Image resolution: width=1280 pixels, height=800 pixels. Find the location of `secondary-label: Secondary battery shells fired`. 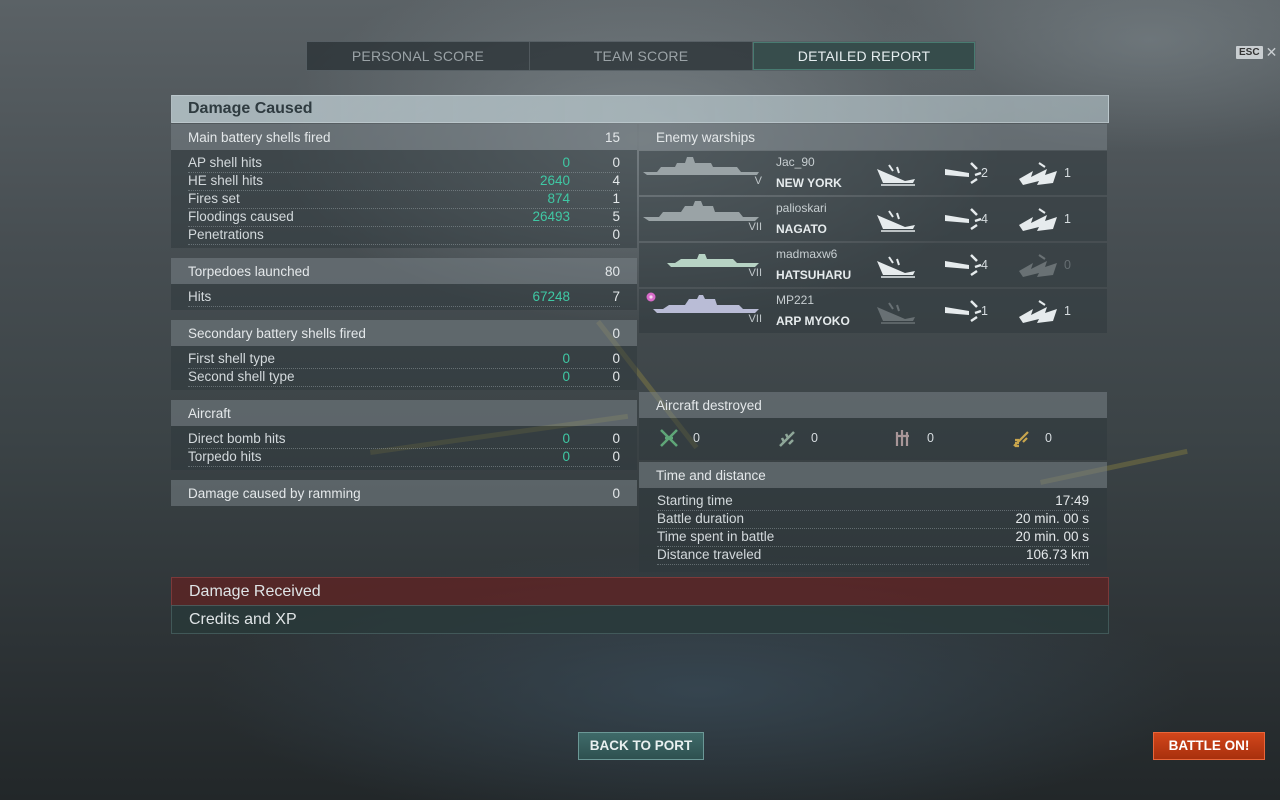

secondary-label: Secondary battery shells fired is located at coordinates (277, 333).